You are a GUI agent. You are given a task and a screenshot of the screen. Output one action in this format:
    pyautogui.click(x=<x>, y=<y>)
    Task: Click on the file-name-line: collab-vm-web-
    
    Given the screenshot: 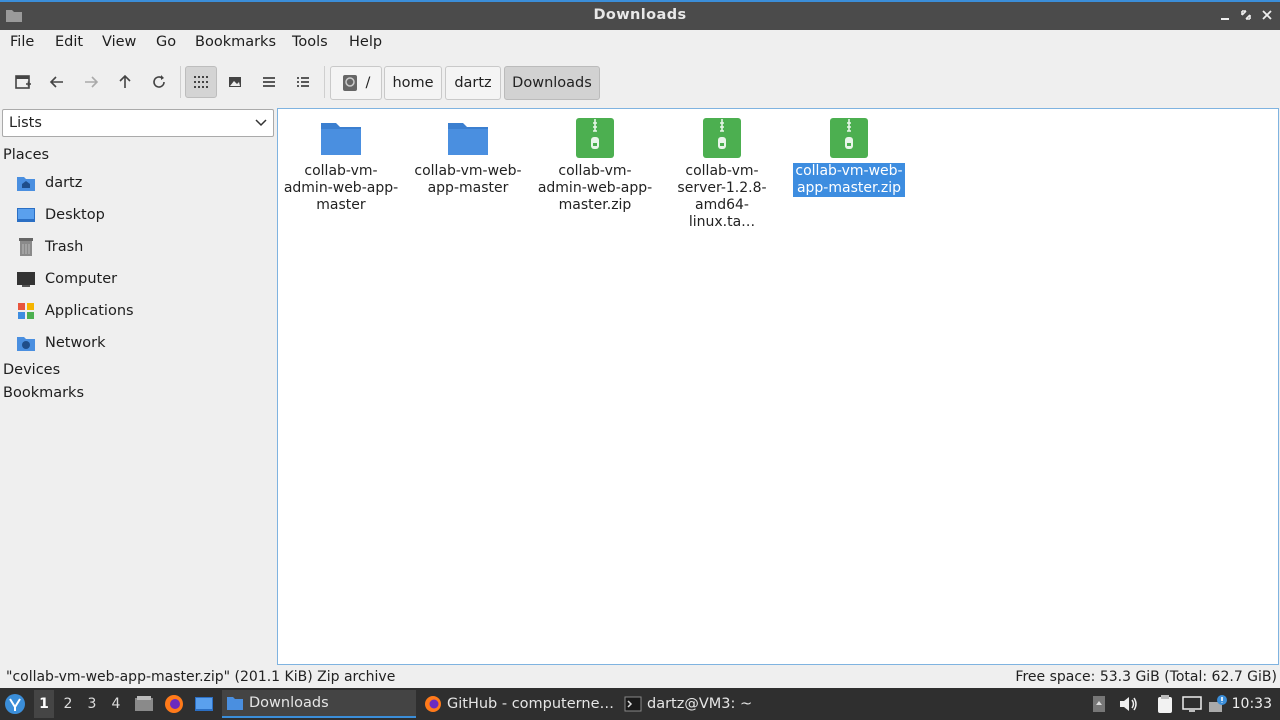 What is the action you would take?
    pyautogui.click(x=468, y=171)
    